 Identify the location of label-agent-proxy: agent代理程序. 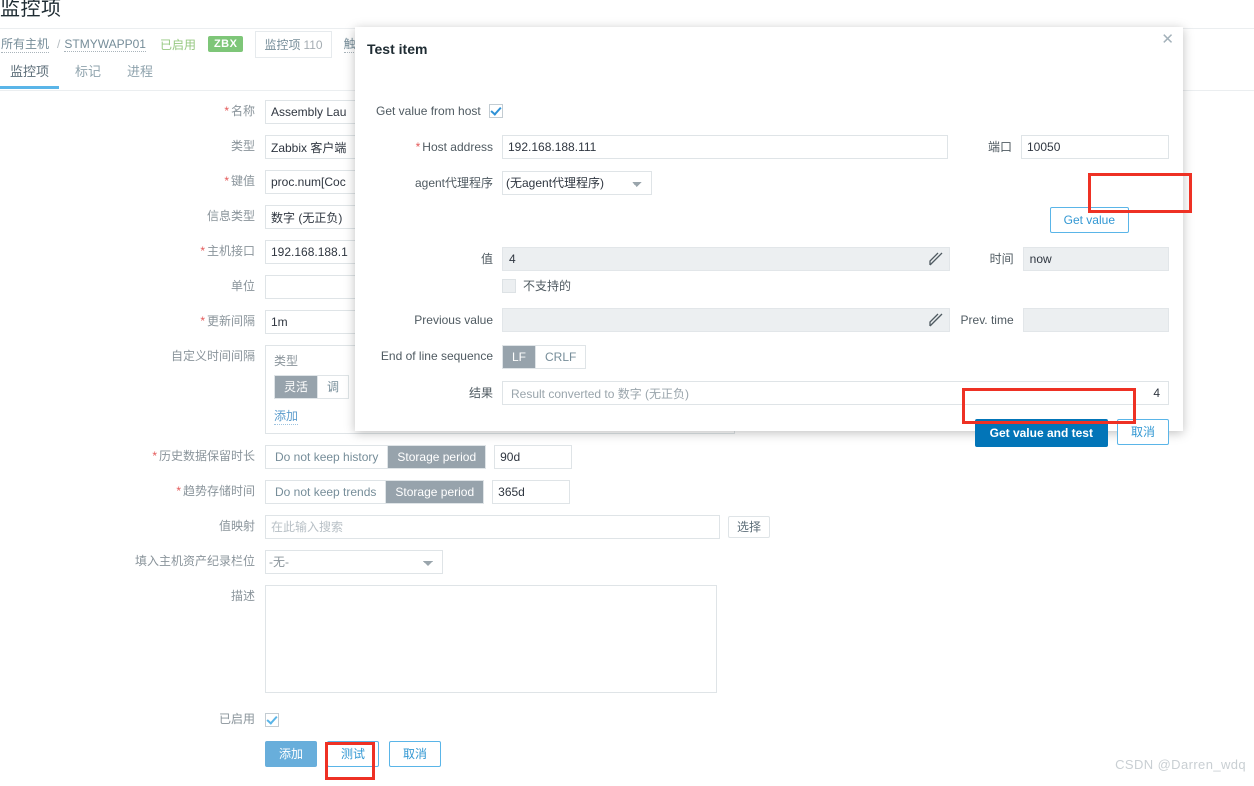
(453, 183).